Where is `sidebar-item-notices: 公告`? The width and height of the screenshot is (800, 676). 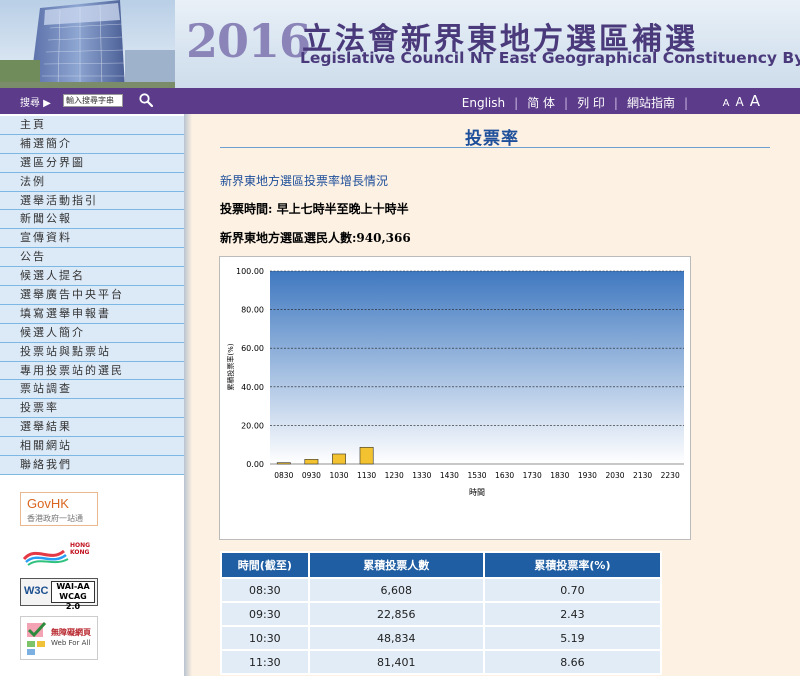 sidebar-item-notices: 公告 is located at coordinates (93, 258).